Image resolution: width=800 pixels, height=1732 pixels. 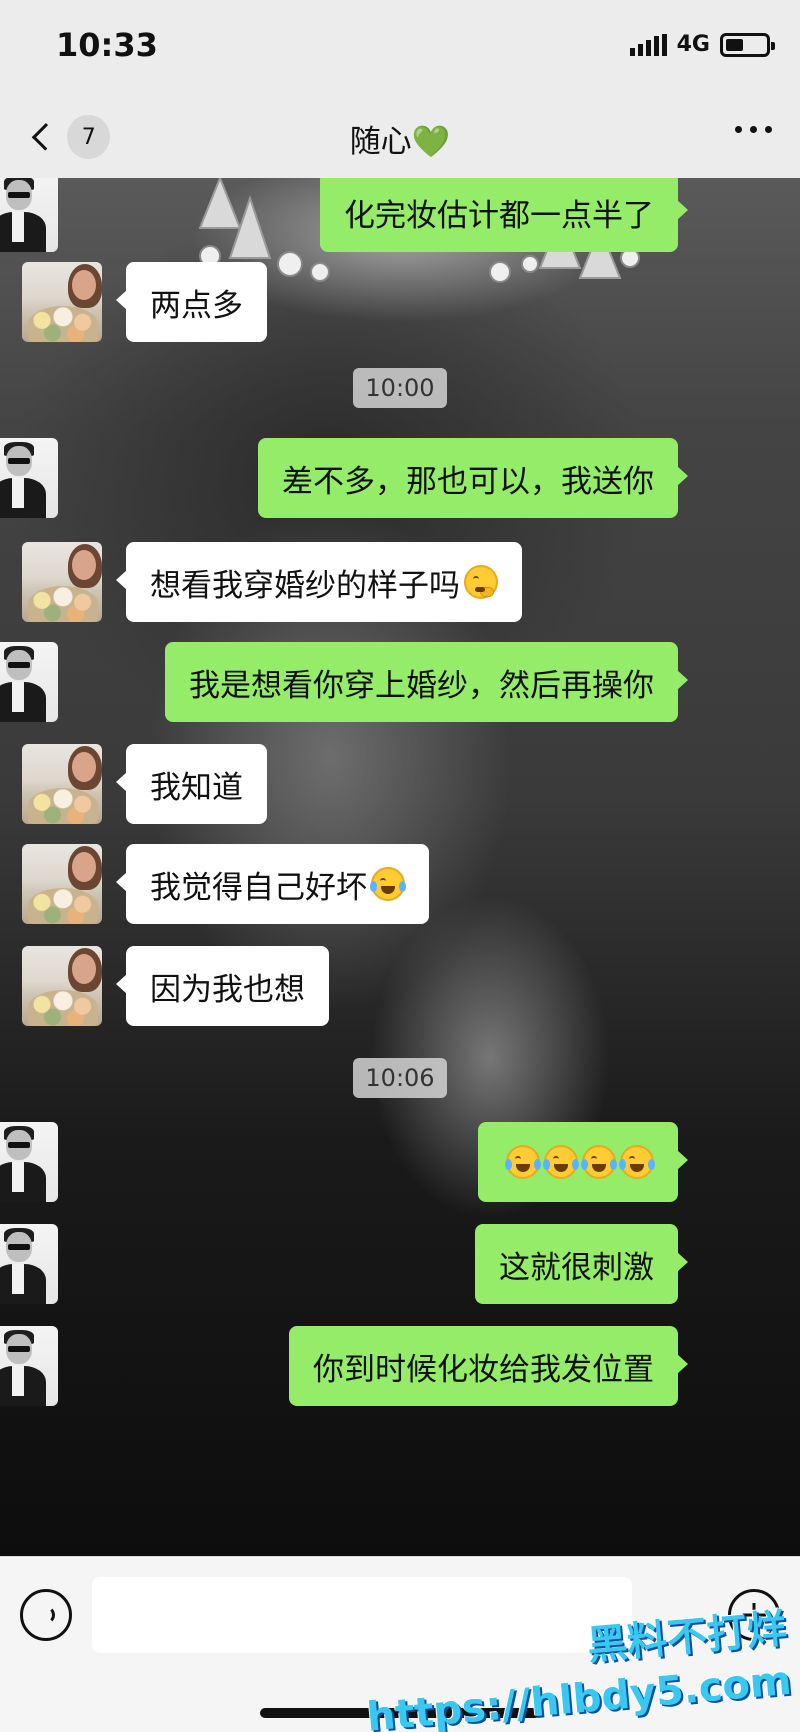 What do you see at coordinates (258, 887) in the screenshot?
I see `message-text: 我觉得自己好坏` at bounding box center [258, 887].